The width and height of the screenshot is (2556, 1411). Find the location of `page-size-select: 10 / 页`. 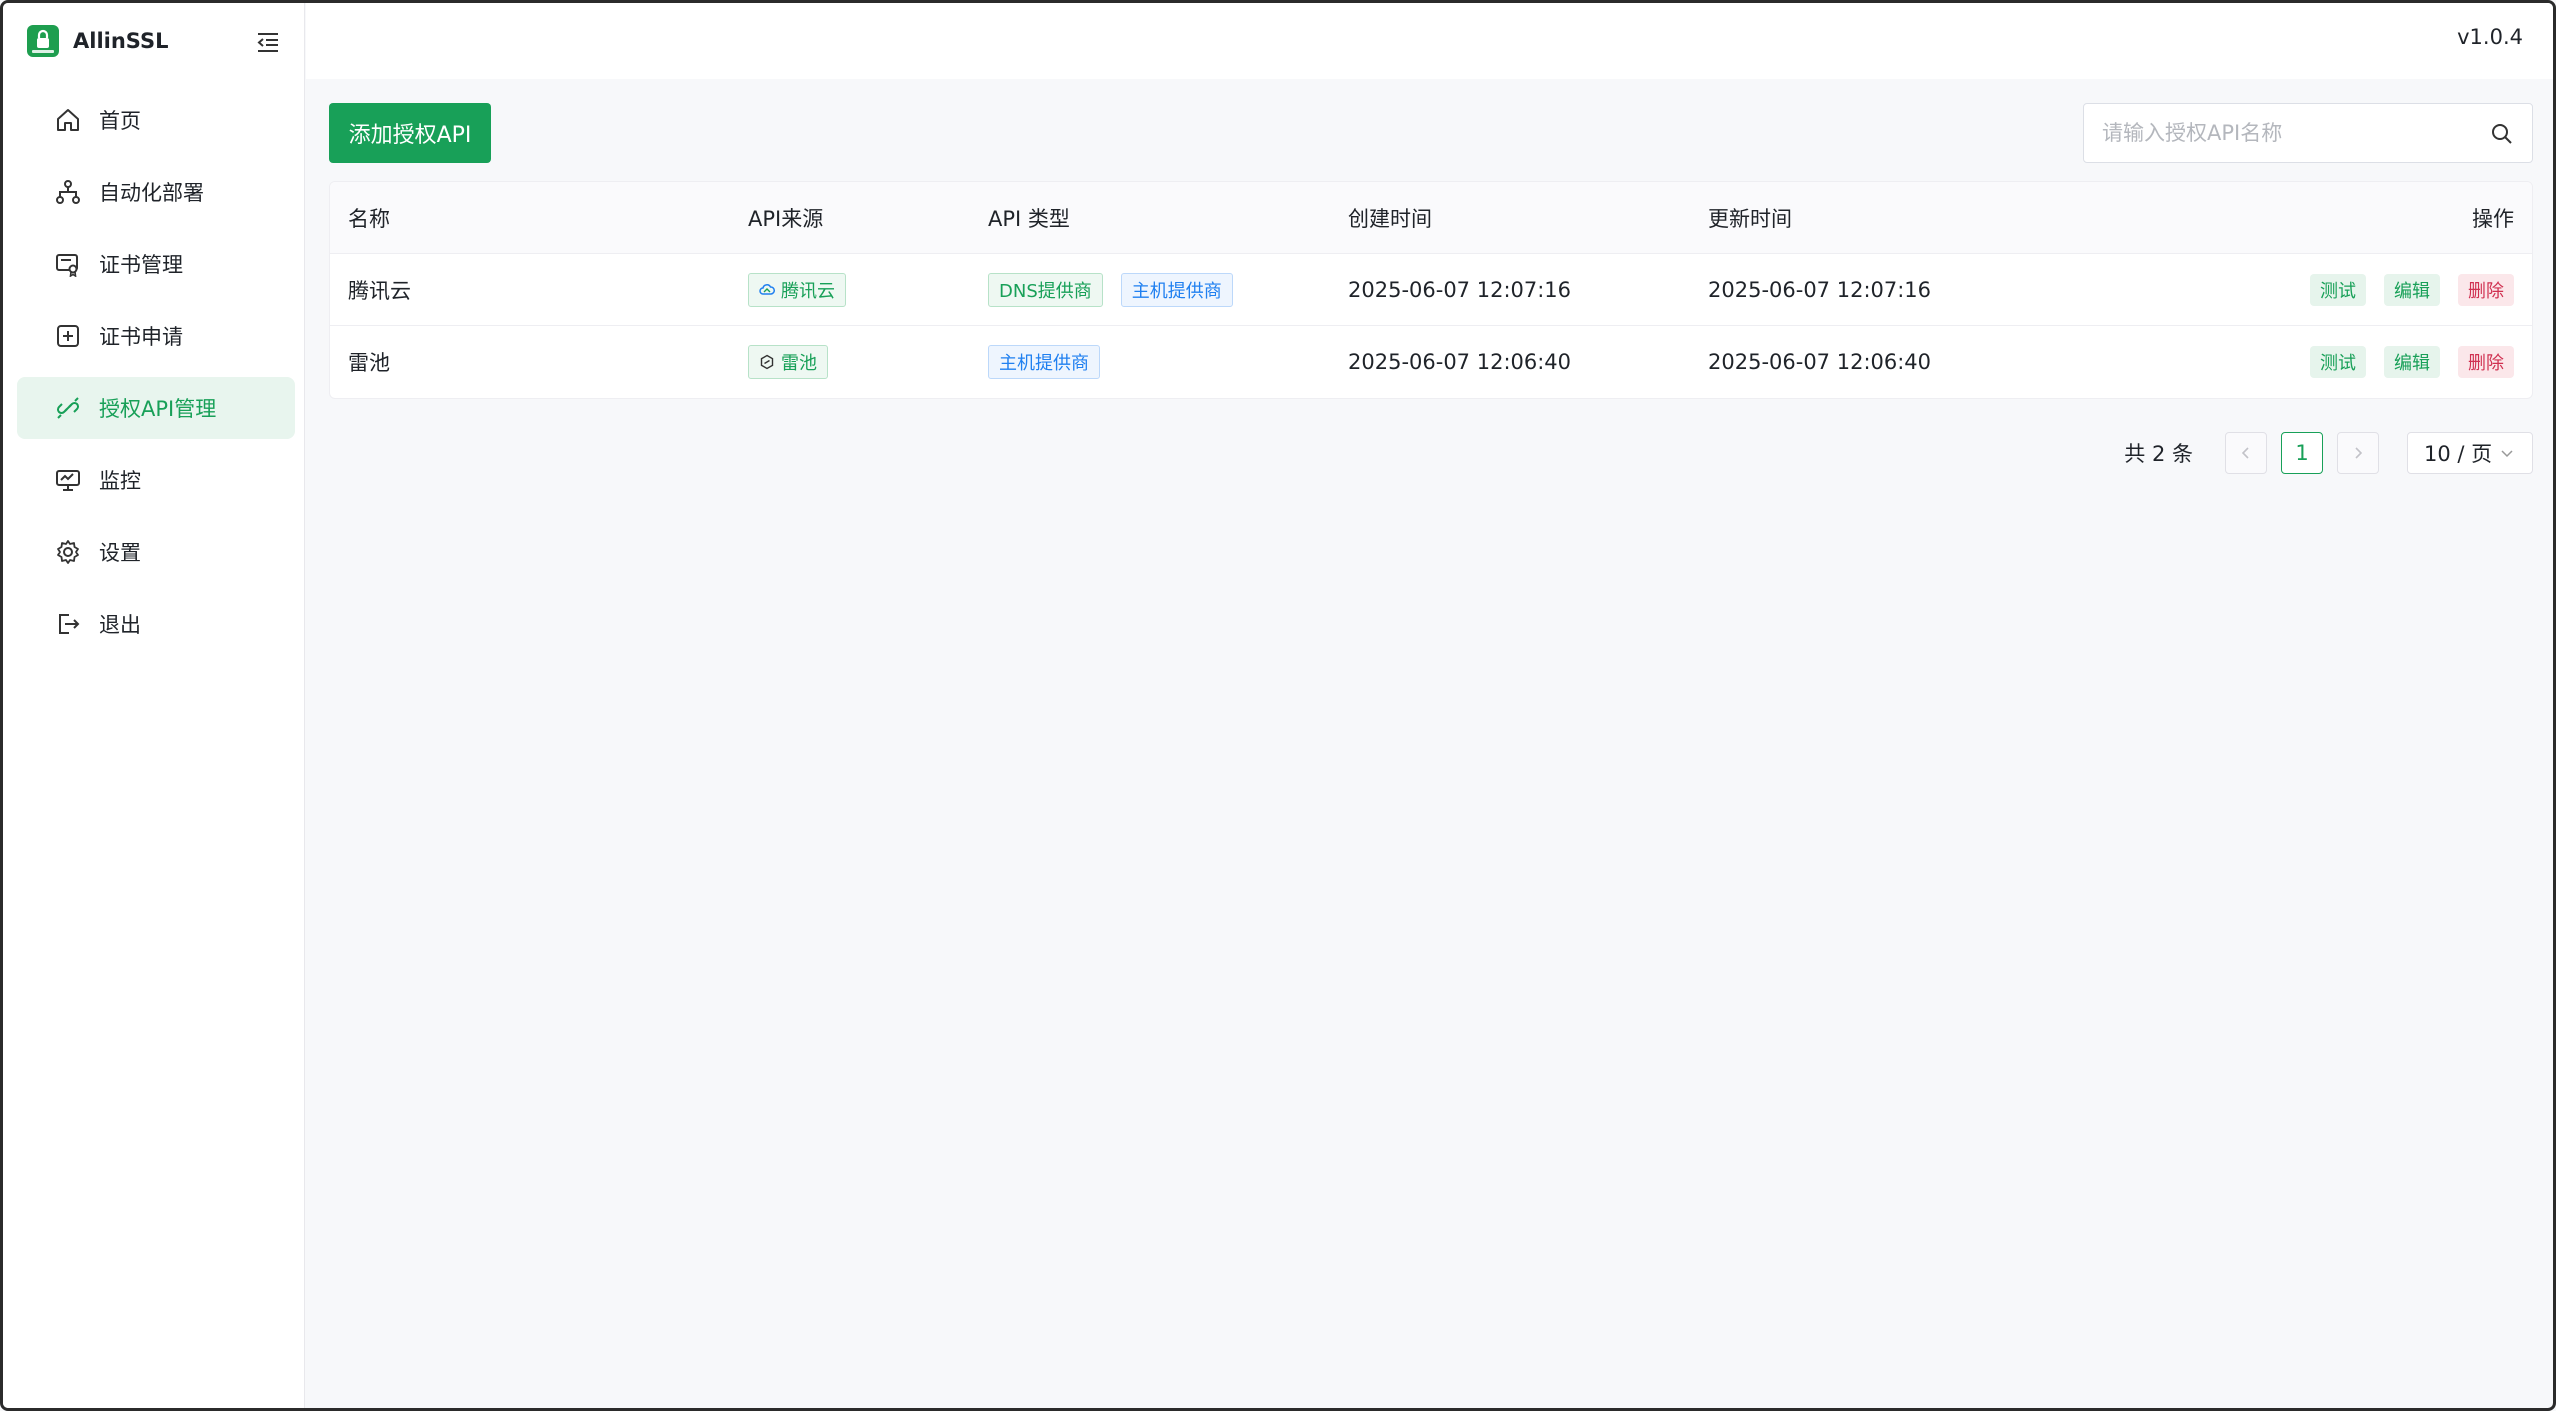

page-size-select: 10 / 页 is located at coordinates (2470, 453).